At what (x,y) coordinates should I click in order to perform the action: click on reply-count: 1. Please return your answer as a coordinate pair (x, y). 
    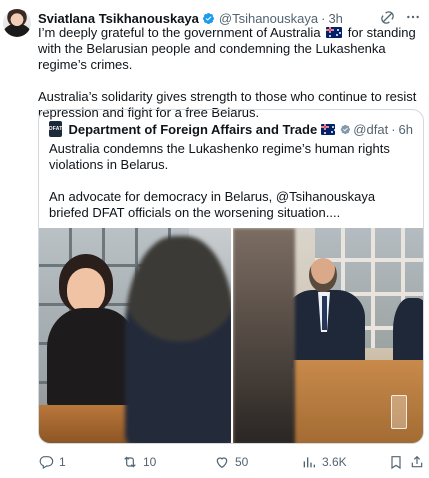
    Looking at the image, I should click on (62, 462).